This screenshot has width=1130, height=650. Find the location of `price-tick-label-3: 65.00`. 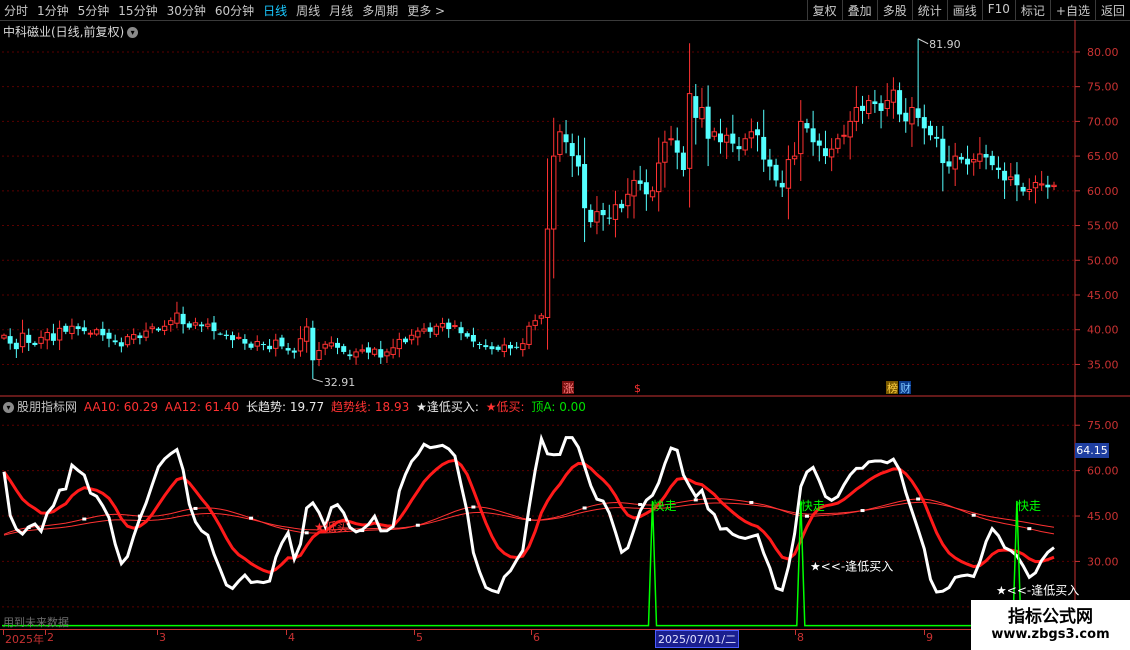

price-tick-label-3: 65.00 is located at coordinates (1103, 156).